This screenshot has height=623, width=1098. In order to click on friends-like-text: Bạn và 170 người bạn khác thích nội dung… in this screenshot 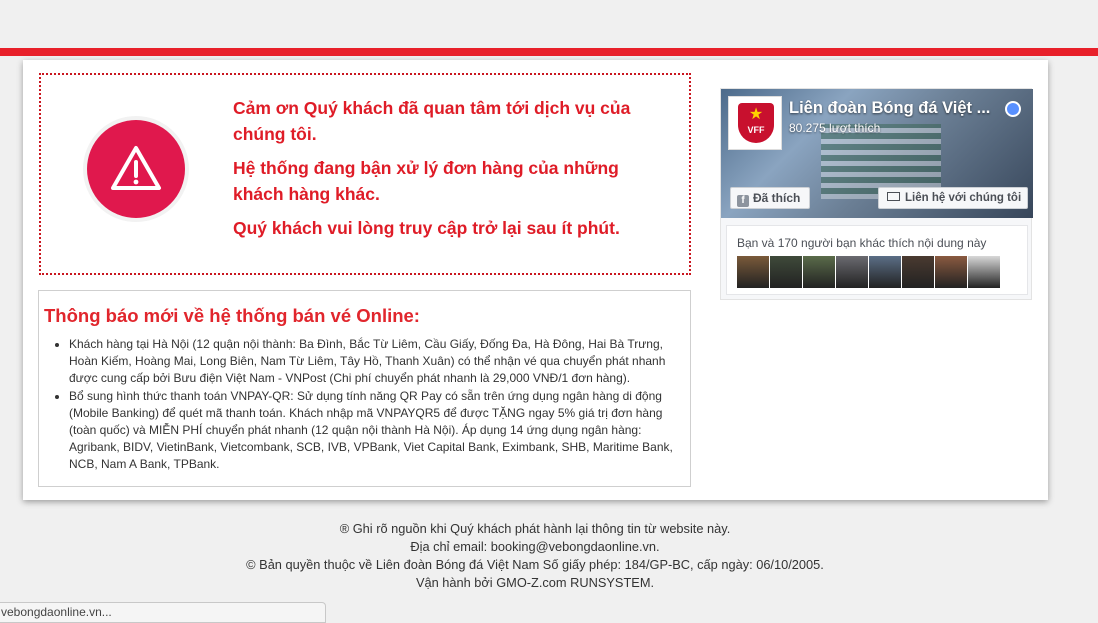, I will do `click(862, 243)`.